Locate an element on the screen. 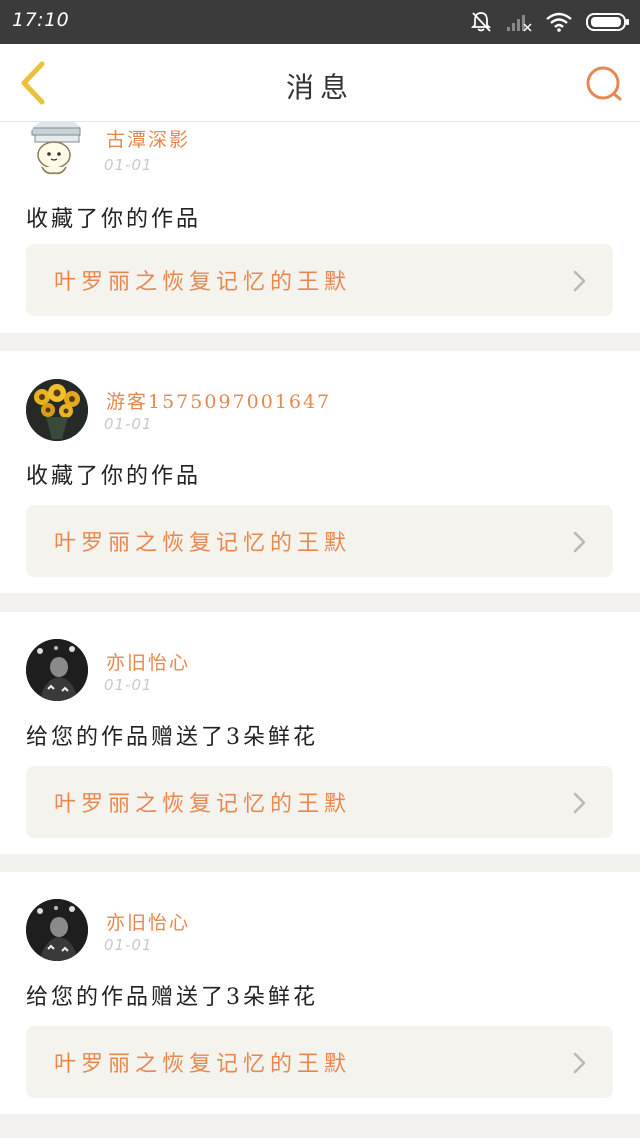 This screenshot has height=1138, width=640. status-icons is located at coordinates (550, 22).